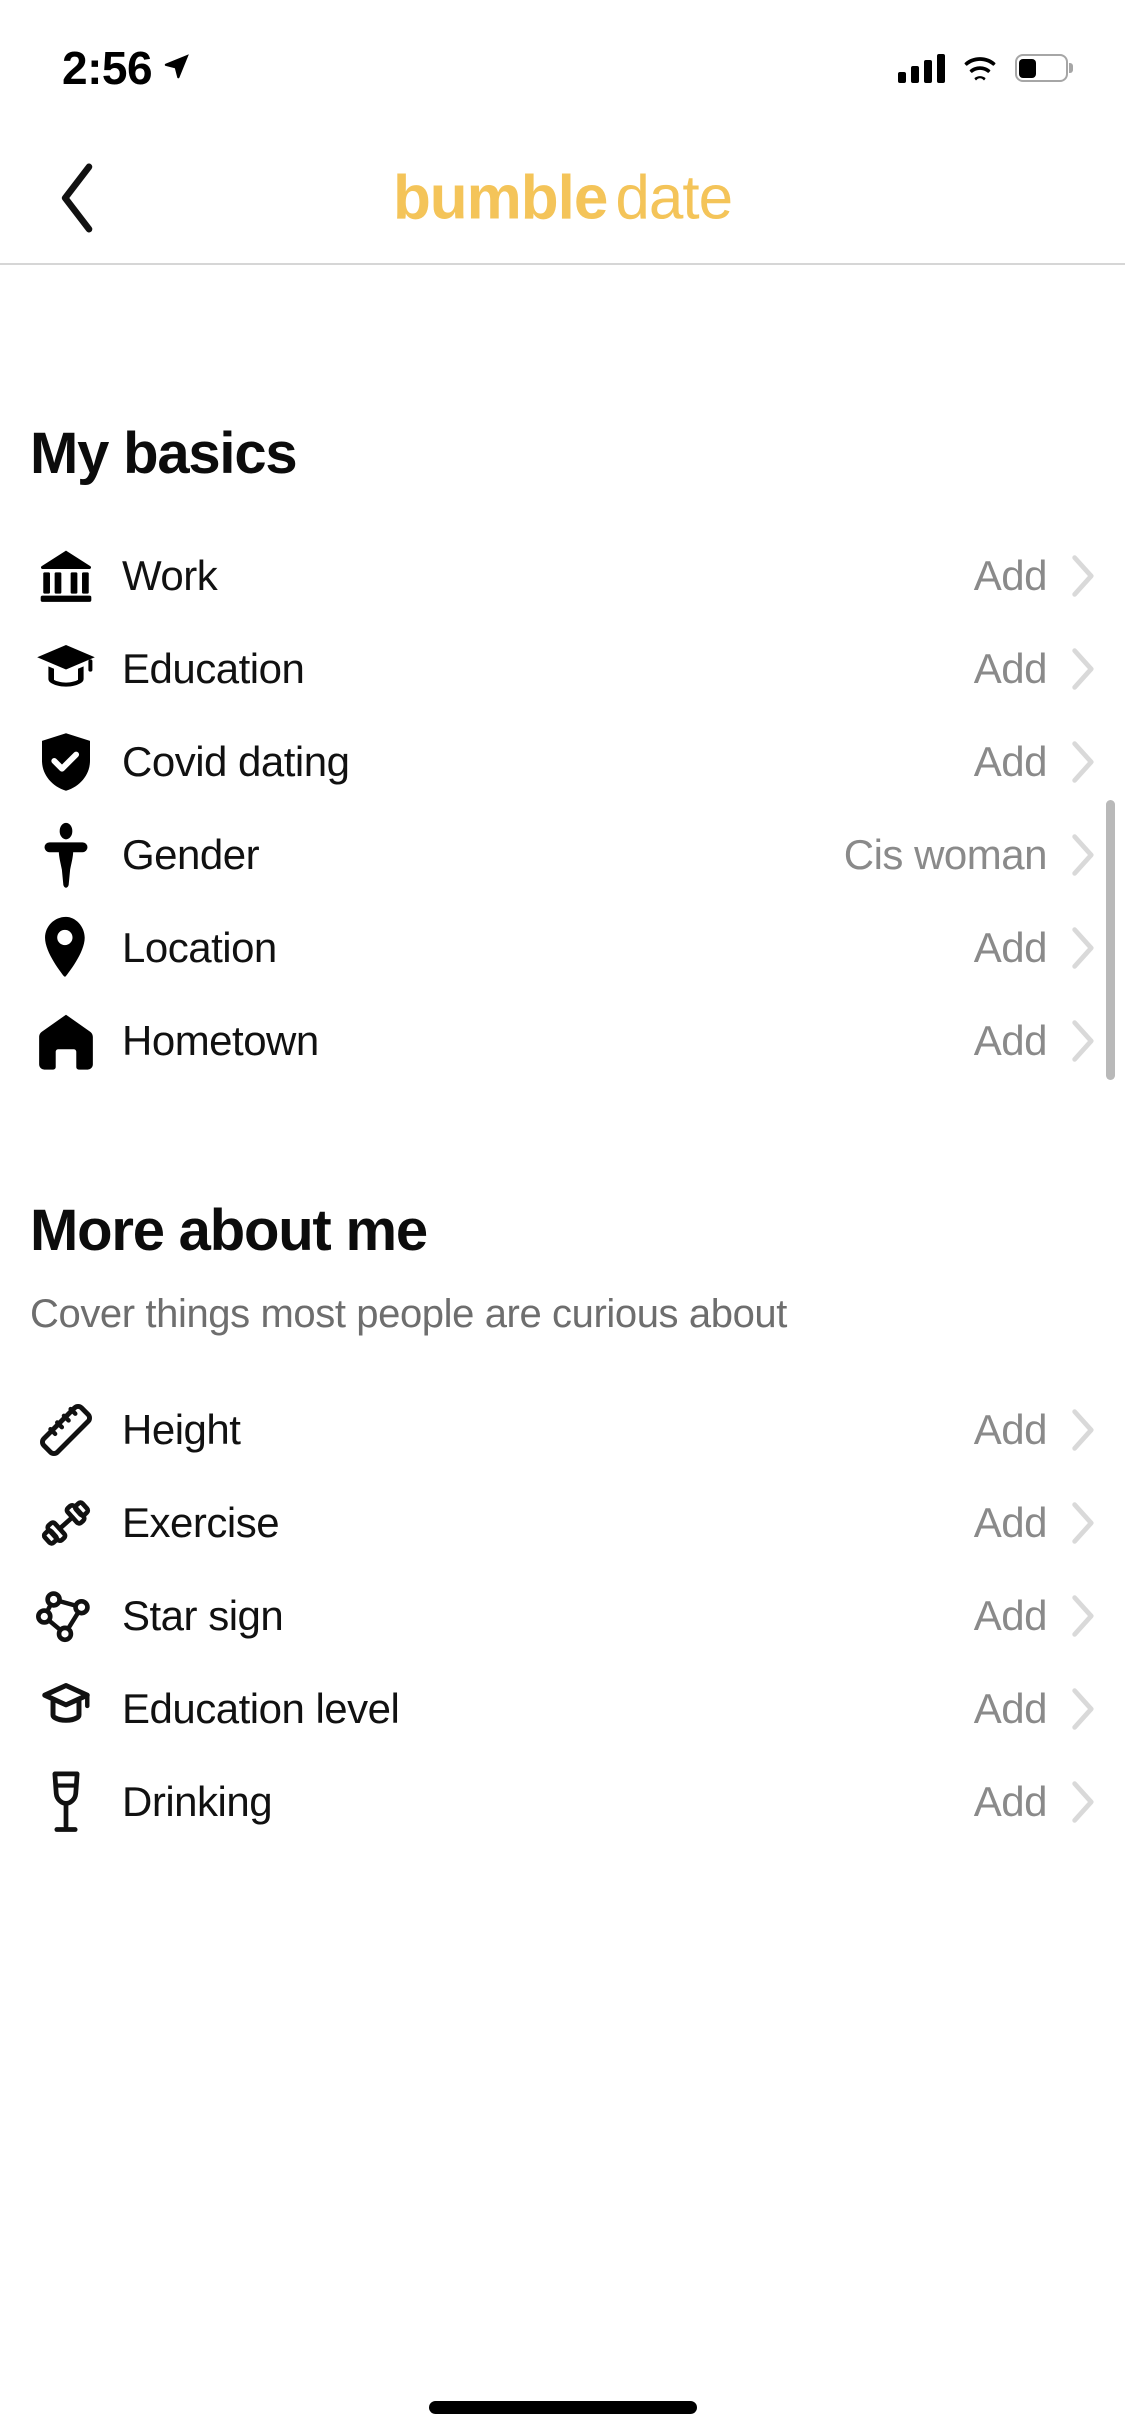 The height and width of the screenshot is (2436, 1125). I want to click on row-label: Location, so click(199, 947).